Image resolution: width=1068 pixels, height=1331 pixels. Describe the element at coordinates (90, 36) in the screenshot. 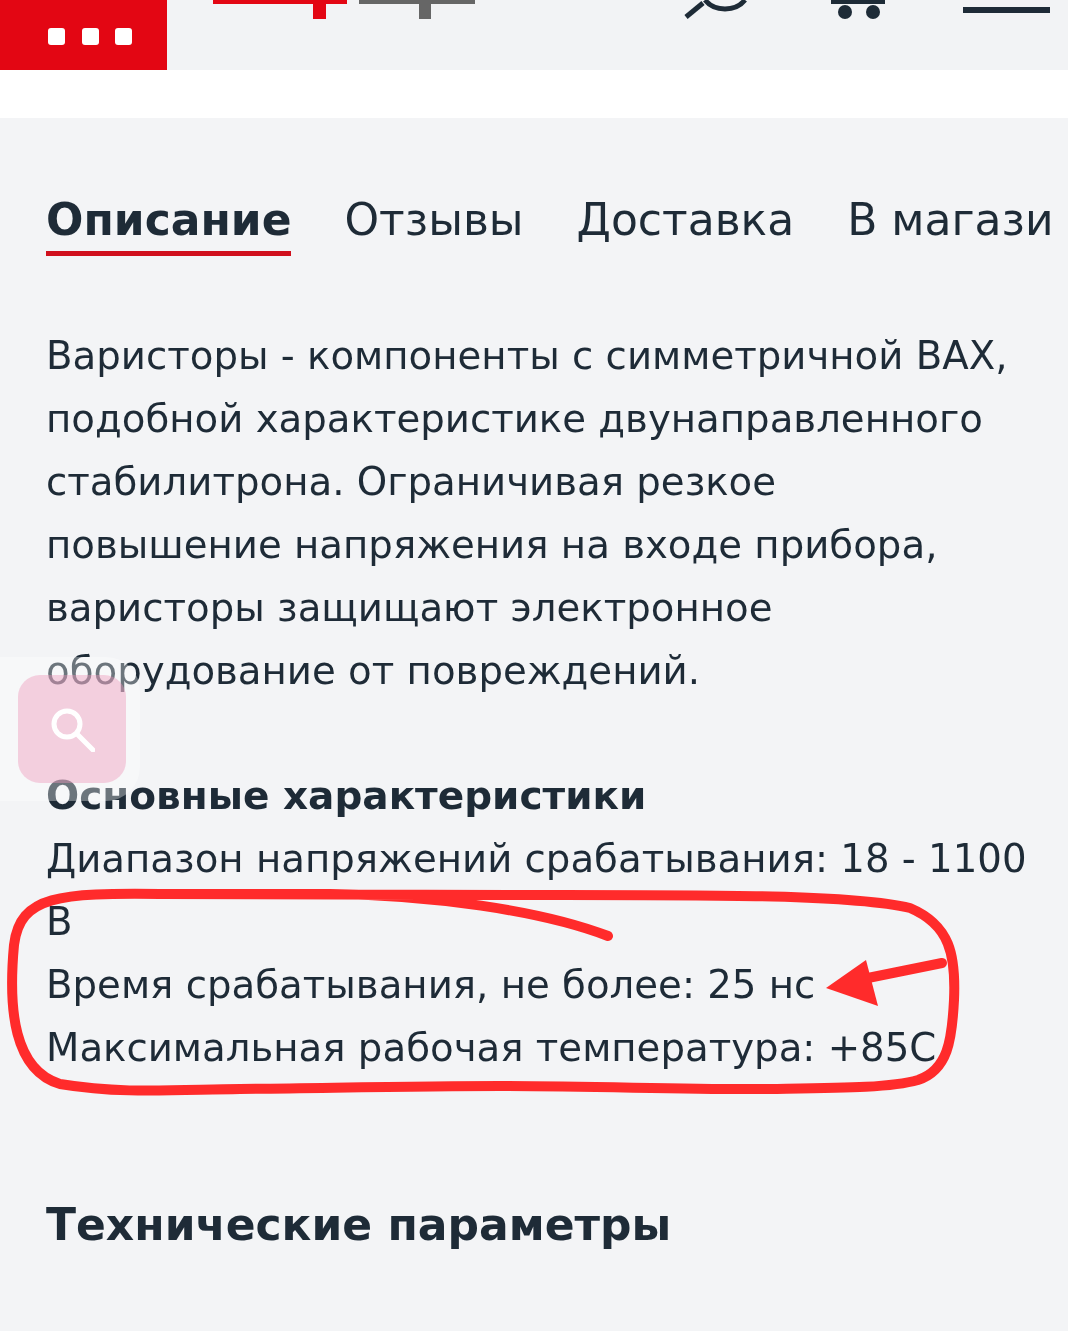

I see `dots-icon` at that location.